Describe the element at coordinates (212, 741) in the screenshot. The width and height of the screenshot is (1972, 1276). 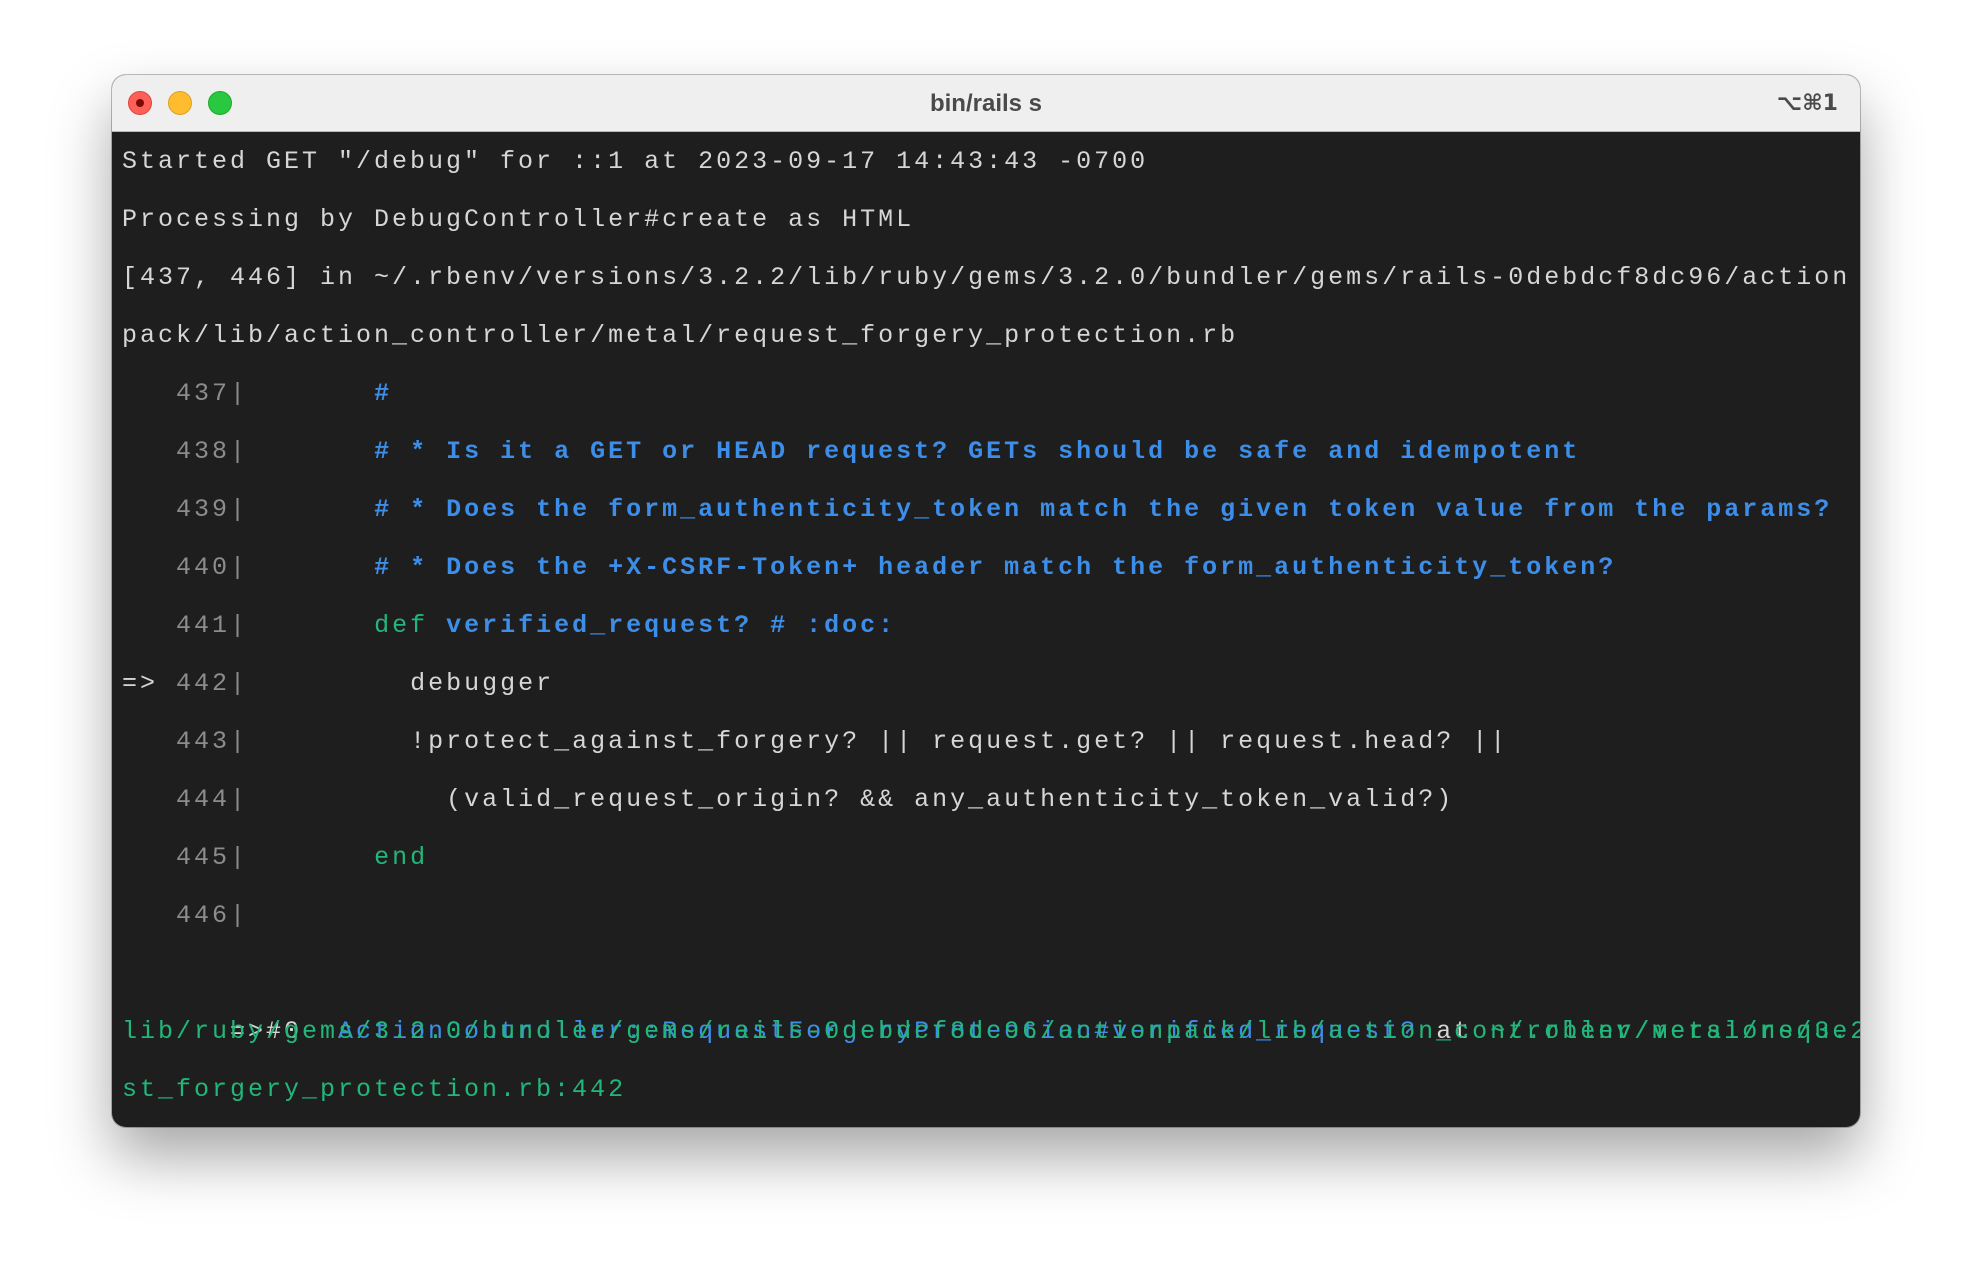
I see `line-number: 443|` at that location.